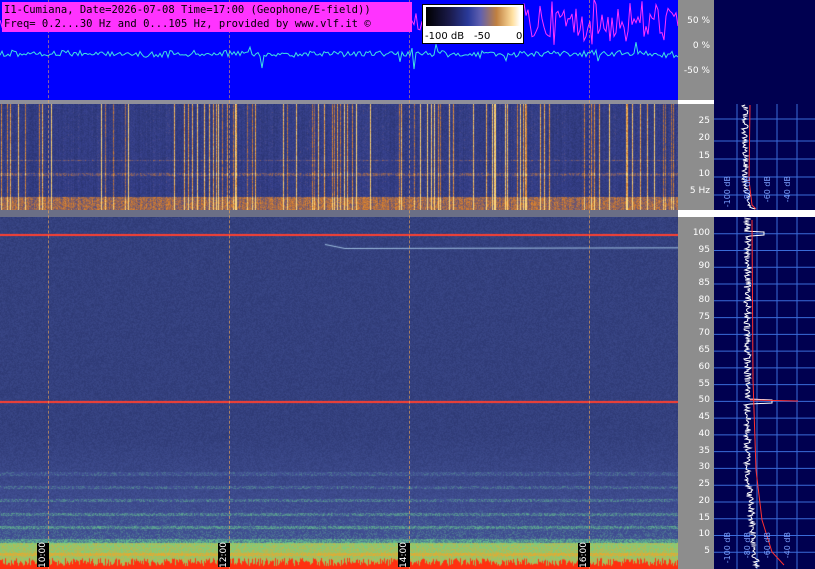 The width and height of the screenshot is (815, 569). Describe the element at coordinates (764, 213) in the screenshot. I see `spectrum-divider` at that location.